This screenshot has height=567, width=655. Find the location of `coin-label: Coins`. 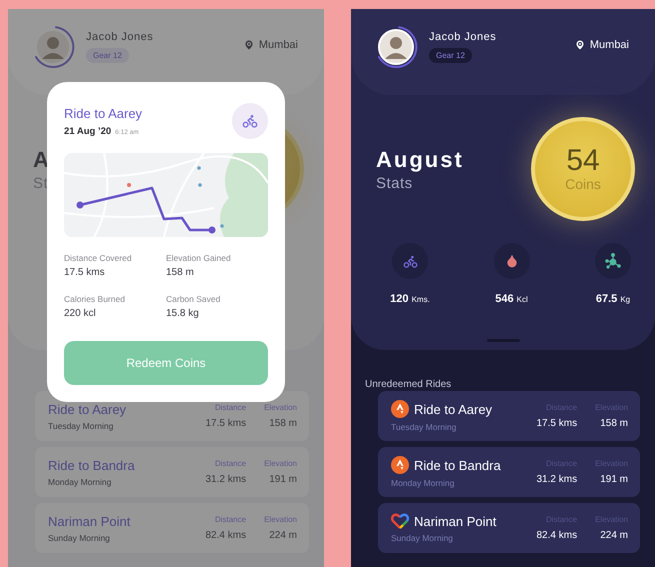

coin-label: Coins is located at coordinates (583, 184).